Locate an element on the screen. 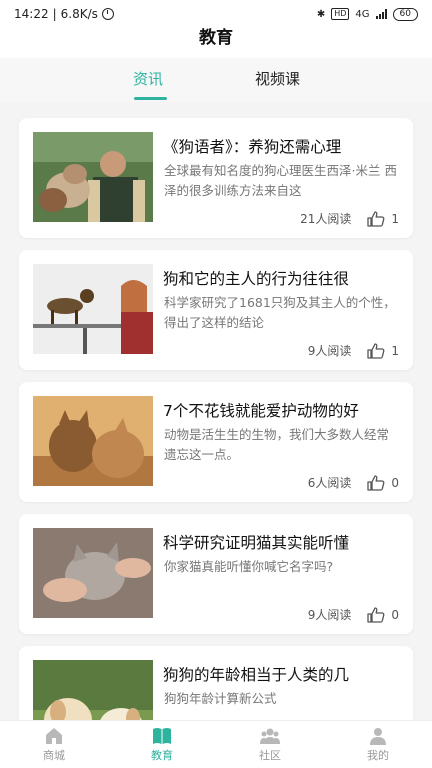 This screenshot has height=768, width=432. article-meta: 6人阅读 0 is located at coordinates (353, 482).